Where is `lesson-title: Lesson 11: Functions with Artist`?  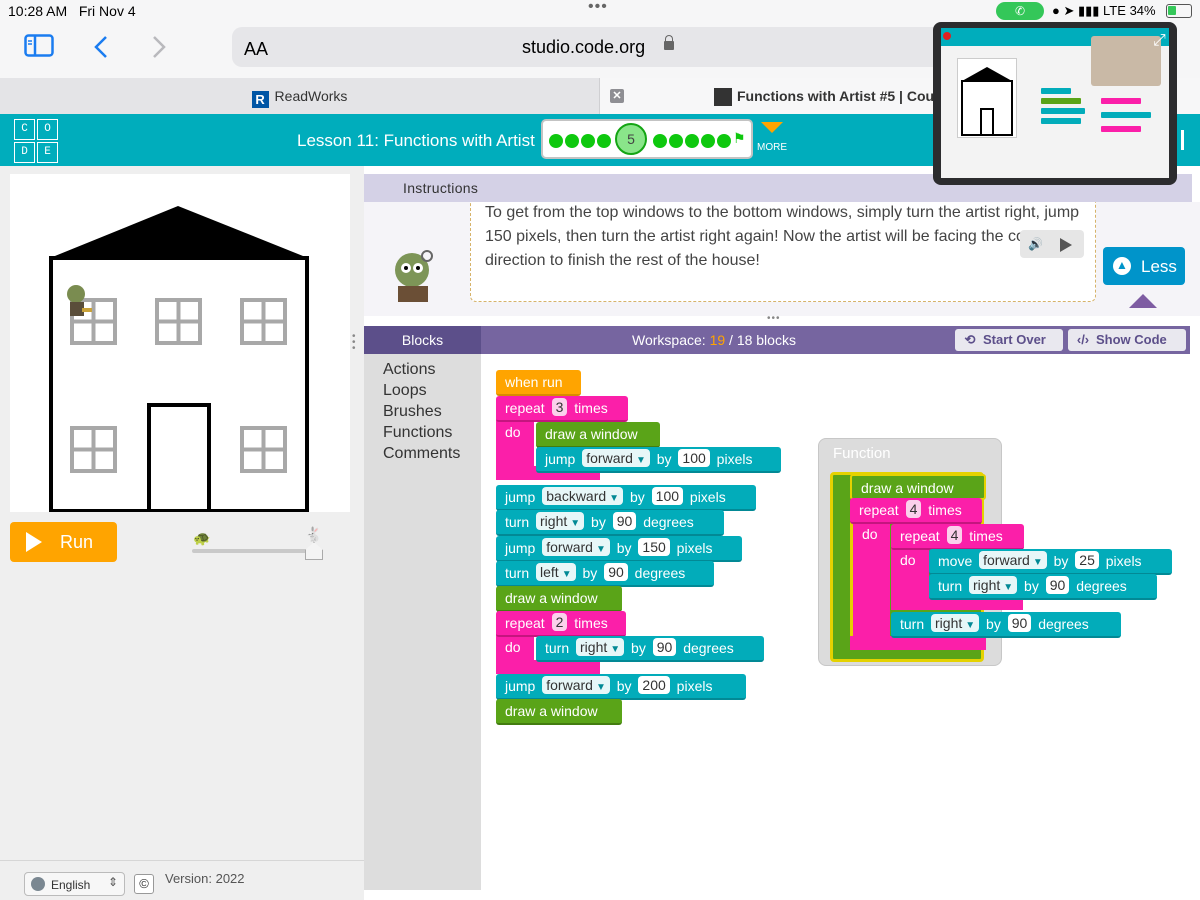 lesson-title: Lesson 11: Functions with Artist is located at coordinates (416, 141).